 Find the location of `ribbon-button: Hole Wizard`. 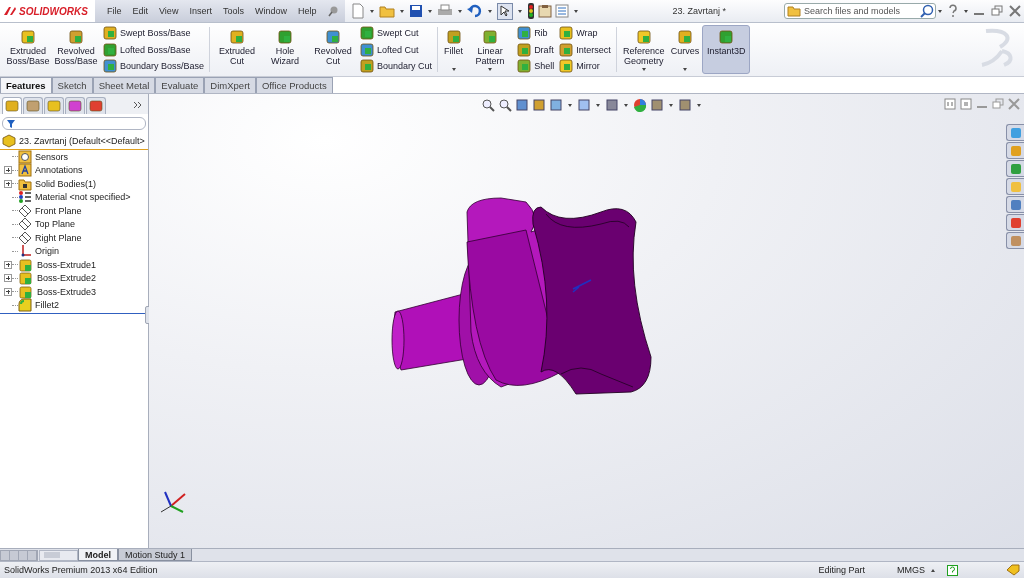

ribbon-button: Hole Wizard is located at coordinates (285, 49).